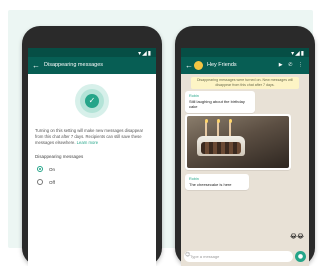  What do you see at coordinates (238, 256) in the screenshot?
I see `message-input: ☺ Type a message` at bounding box center [238, 256].